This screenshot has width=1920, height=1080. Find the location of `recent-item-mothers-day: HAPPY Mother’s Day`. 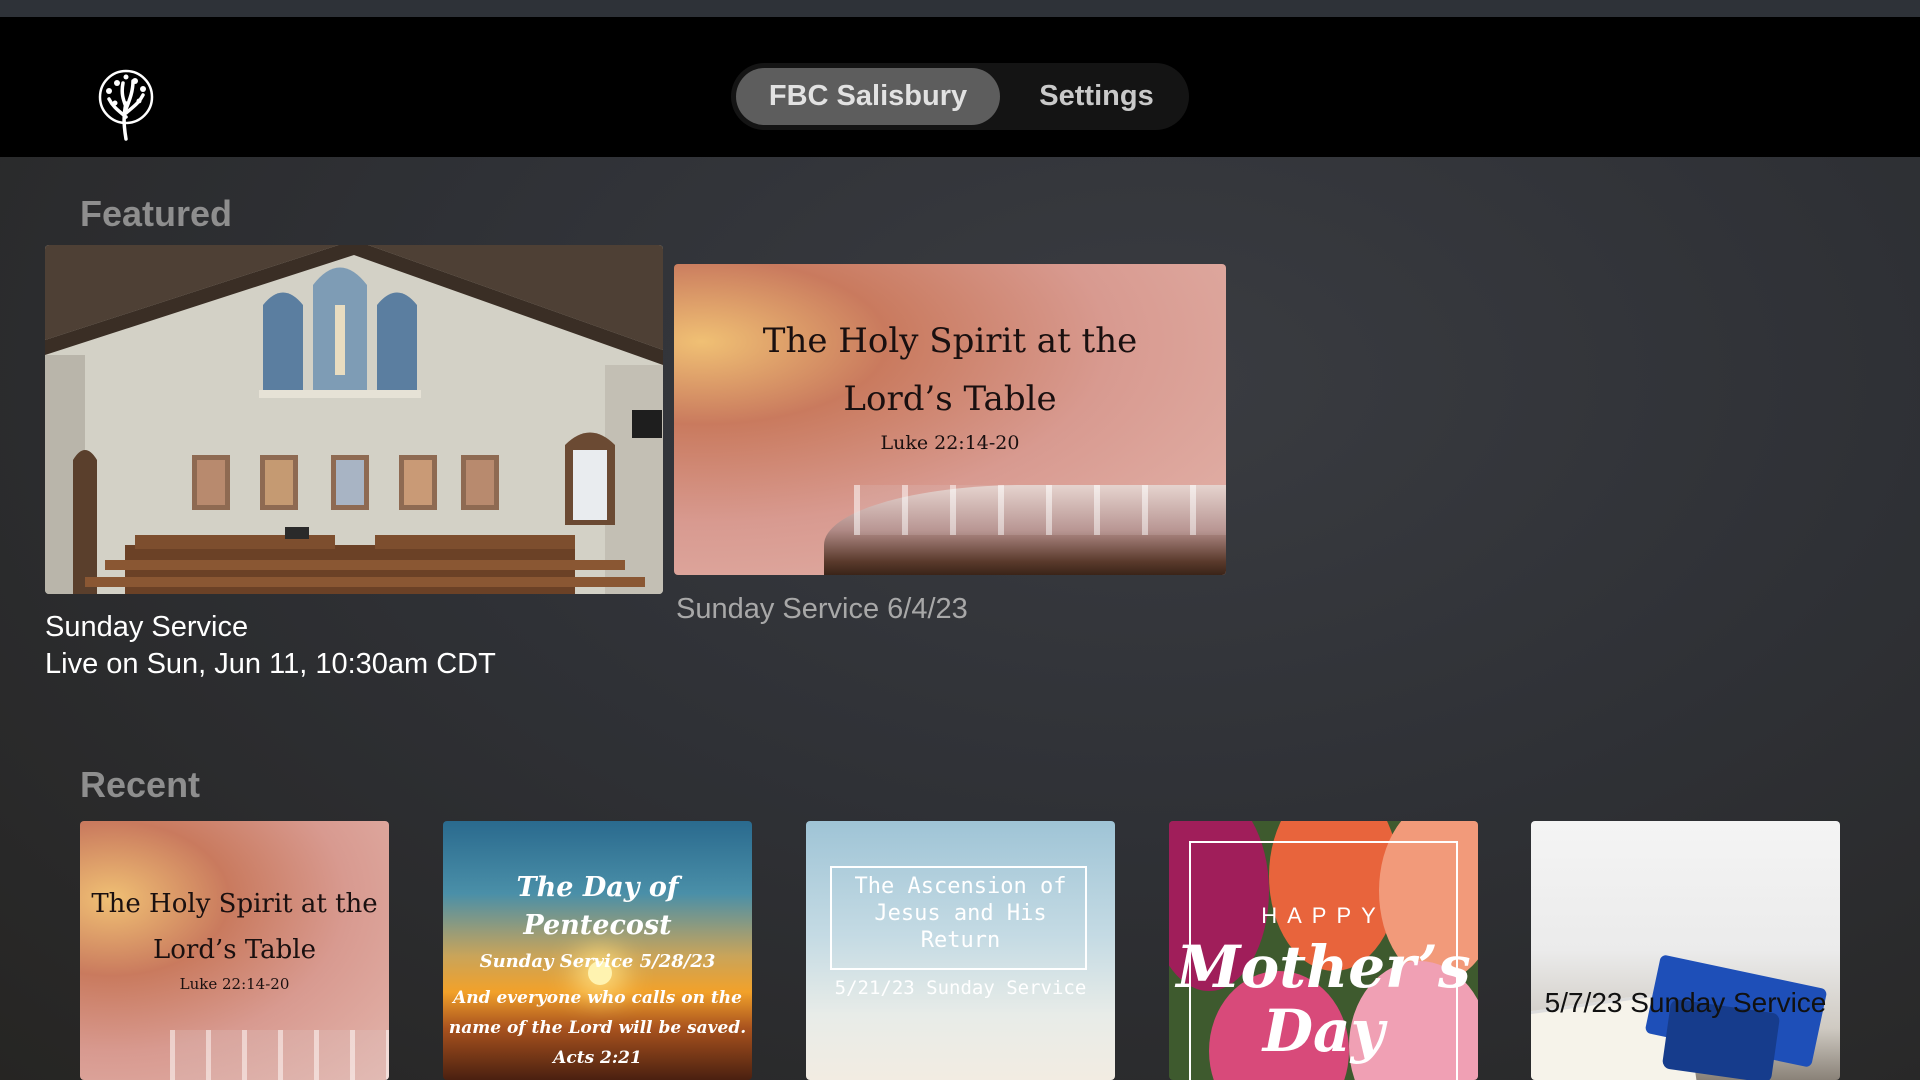

recent-item-mothers-day: HAPPY Mother’s Day is located at coordinates (1323, 950).